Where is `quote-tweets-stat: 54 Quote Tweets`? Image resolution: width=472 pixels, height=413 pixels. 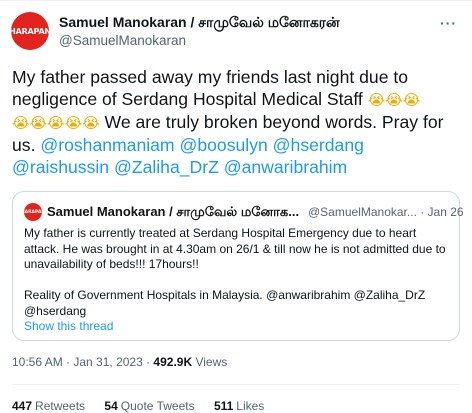
quote-tweets-stat: 54 Quote Tweets is located at coordinates (149, 406).